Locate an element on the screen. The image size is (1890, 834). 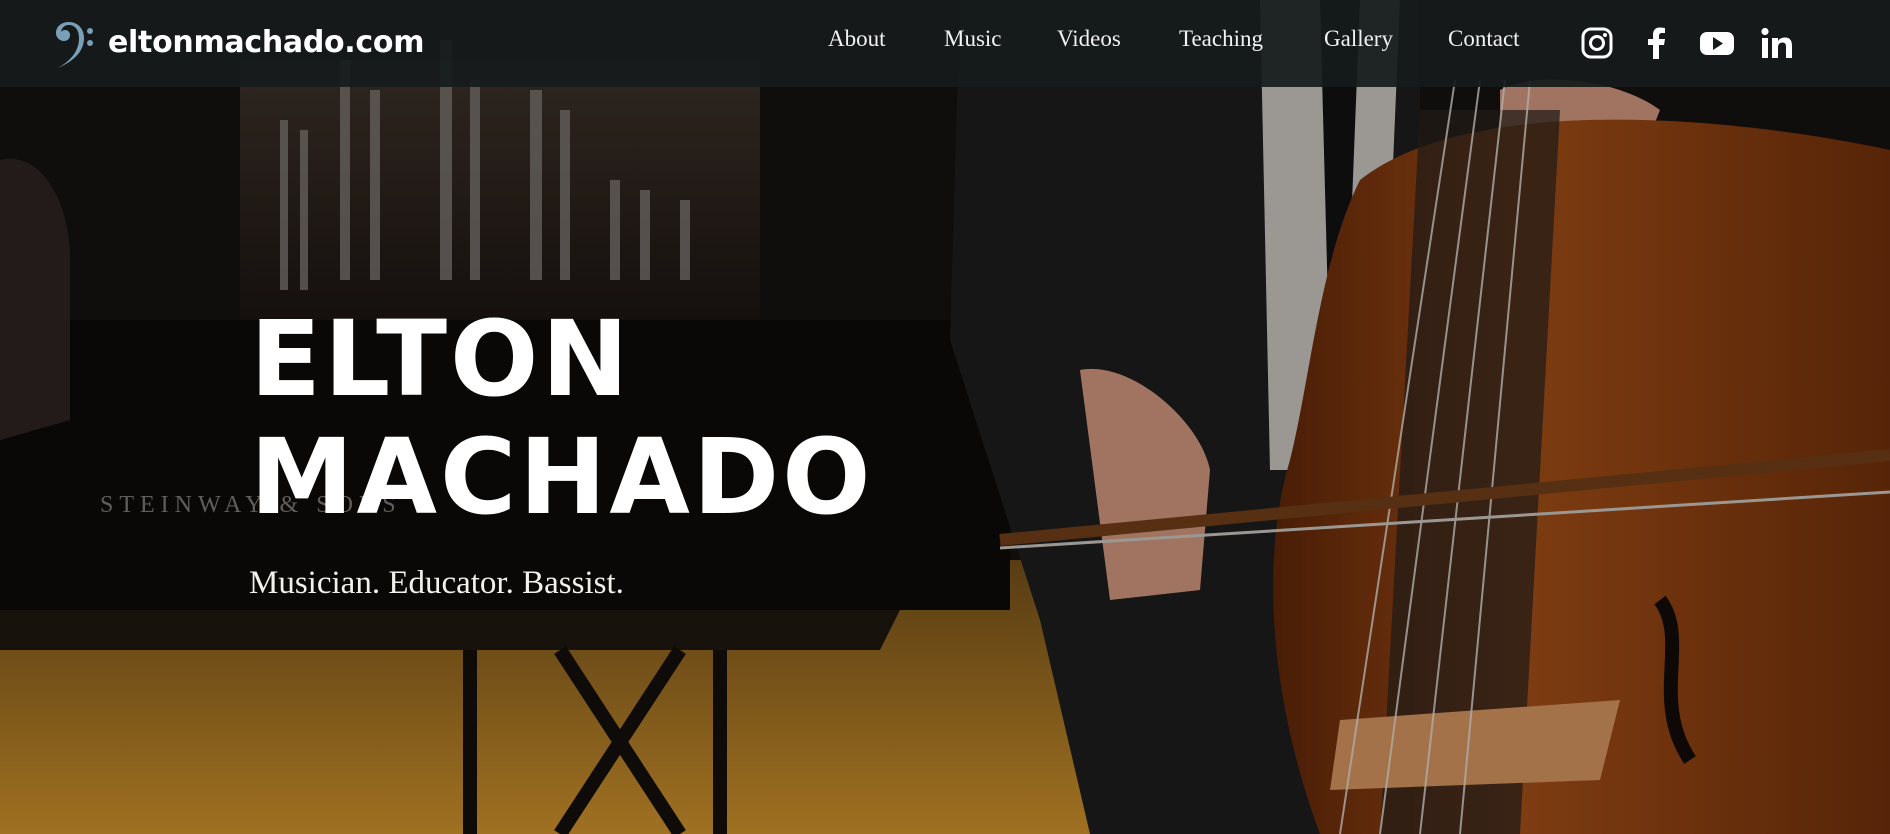
bass-clef-icon is located at coordinates (74, 45).